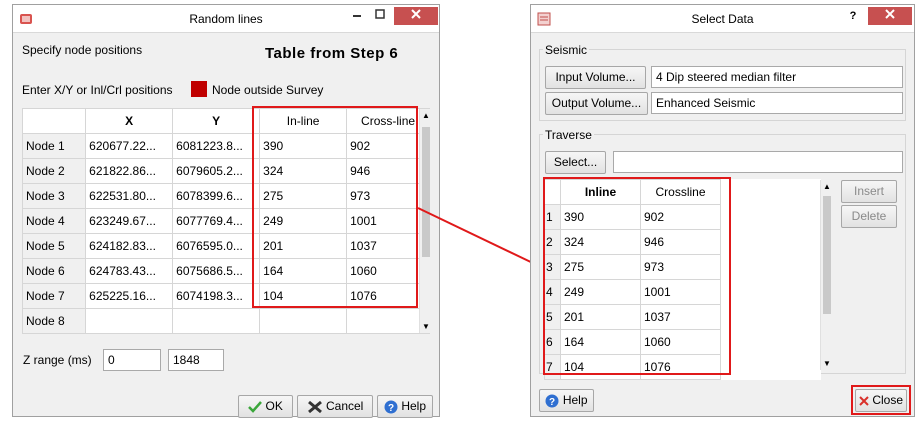  I want to click on cell-inline: 324, so click(600, 242).